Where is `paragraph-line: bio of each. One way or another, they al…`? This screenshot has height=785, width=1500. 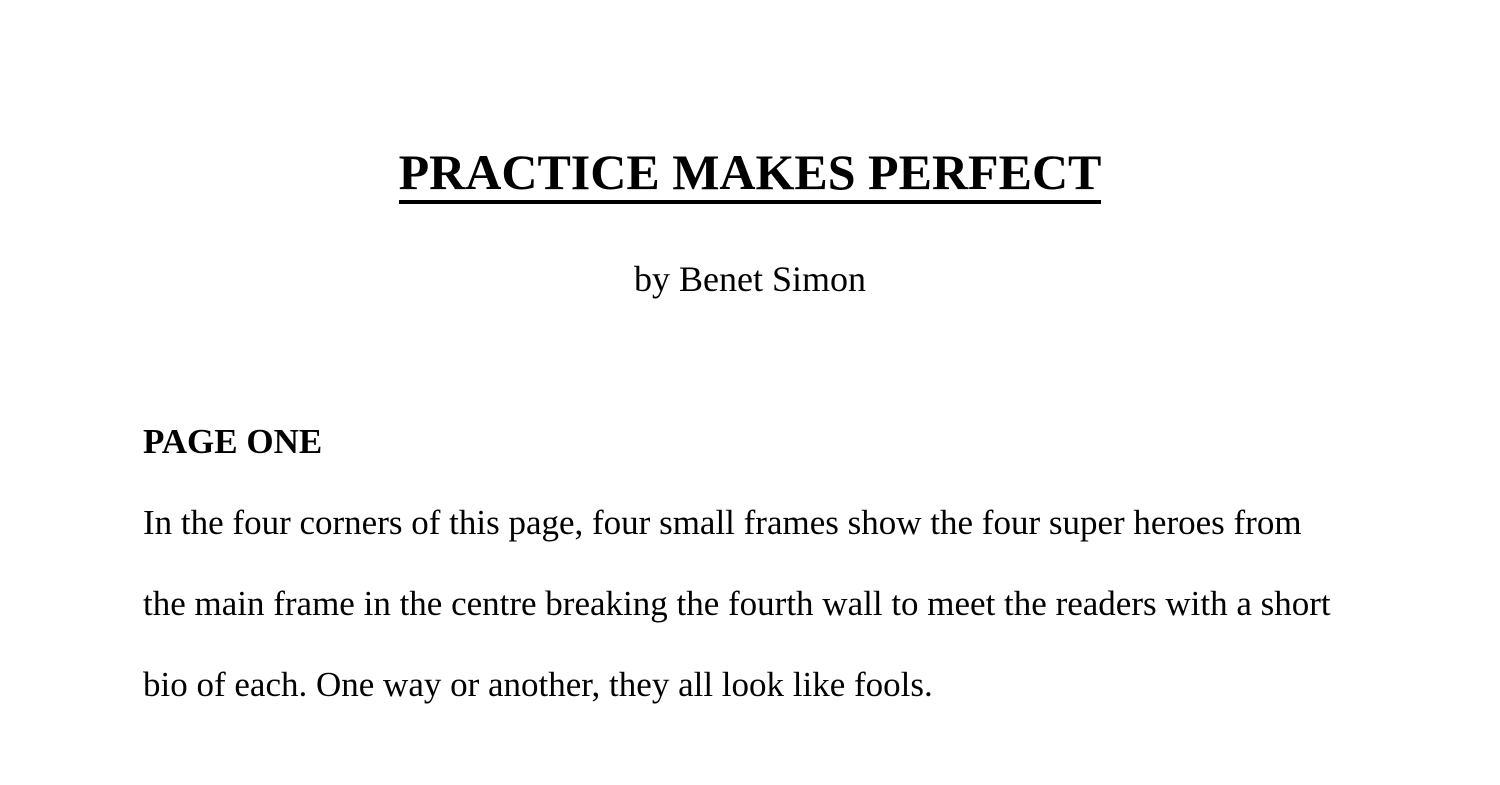 paragraph-line: bio of each. One way or another, they al… is located at coordinates (538, 684).